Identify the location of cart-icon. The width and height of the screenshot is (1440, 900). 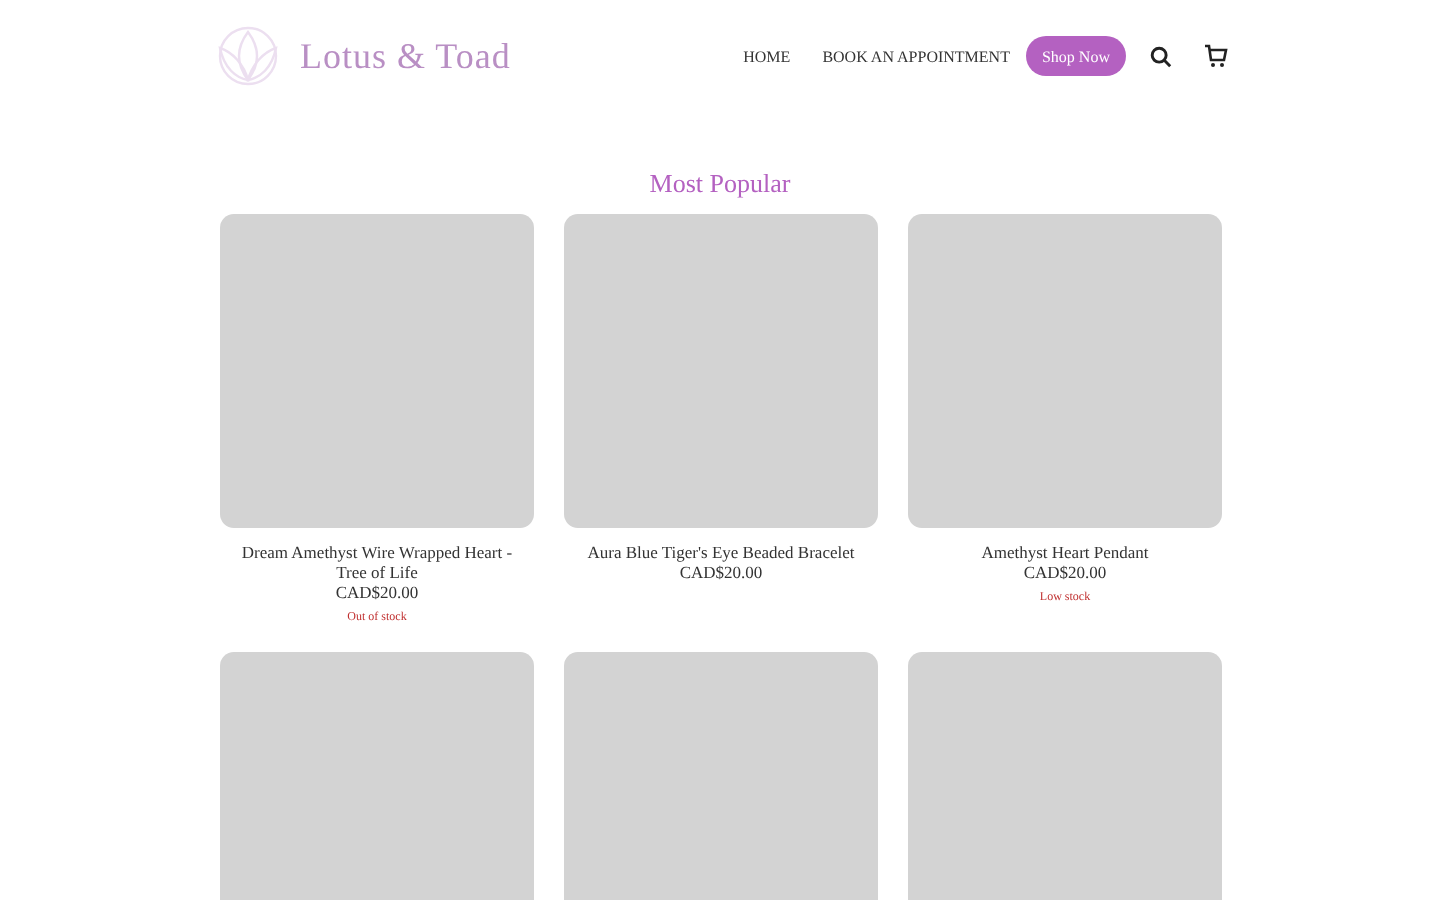
(1216, 56).